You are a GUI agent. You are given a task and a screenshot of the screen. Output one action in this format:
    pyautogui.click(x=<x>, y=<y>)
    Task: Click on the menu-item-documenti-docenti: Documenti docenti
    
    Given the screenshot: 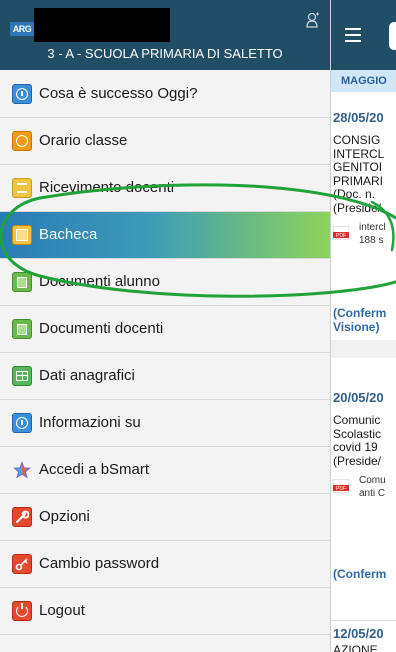 What is the action you would take?
    pyautogui.click(x=165, y=329)
    